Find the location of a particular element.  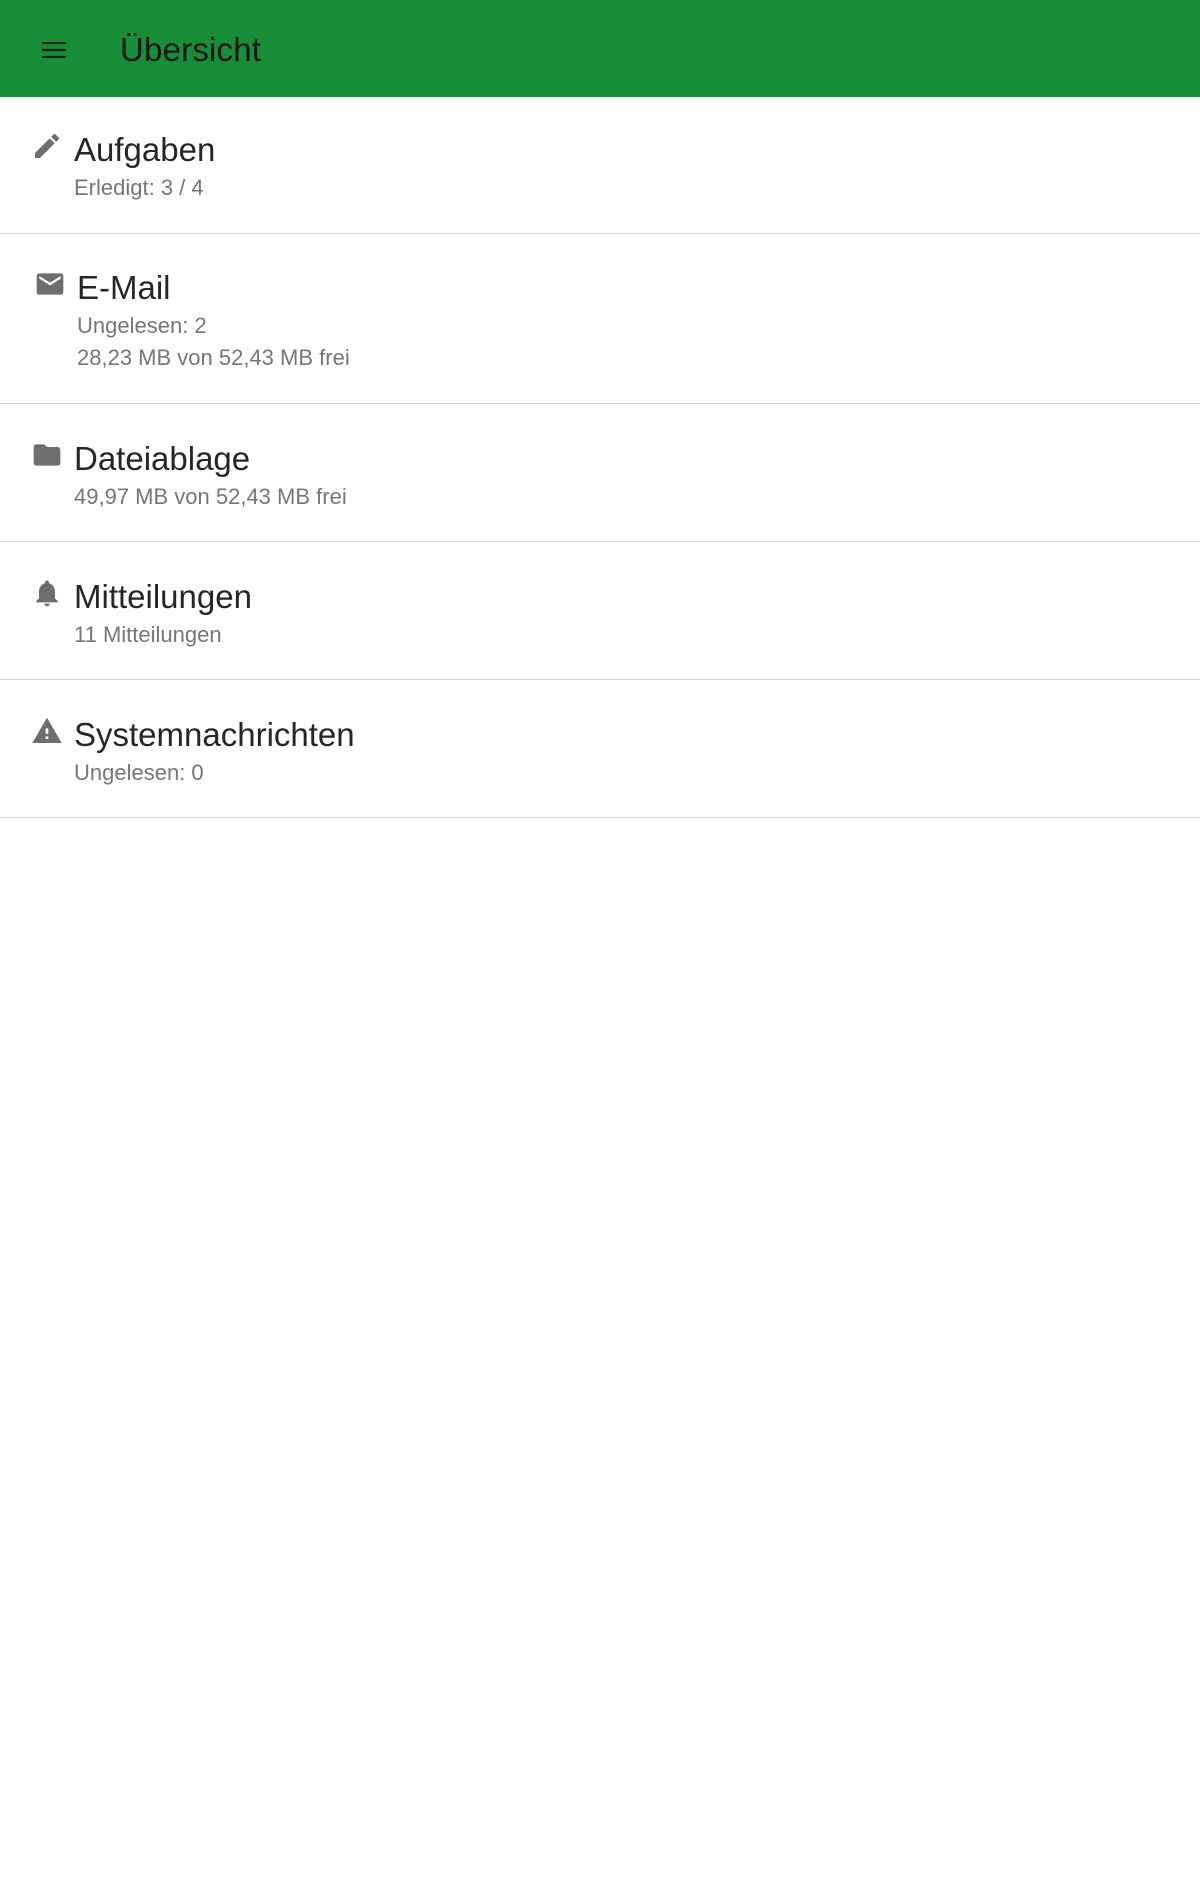

item-subtitle: Ungelesen: 0 is located at coordinates (139, 772).